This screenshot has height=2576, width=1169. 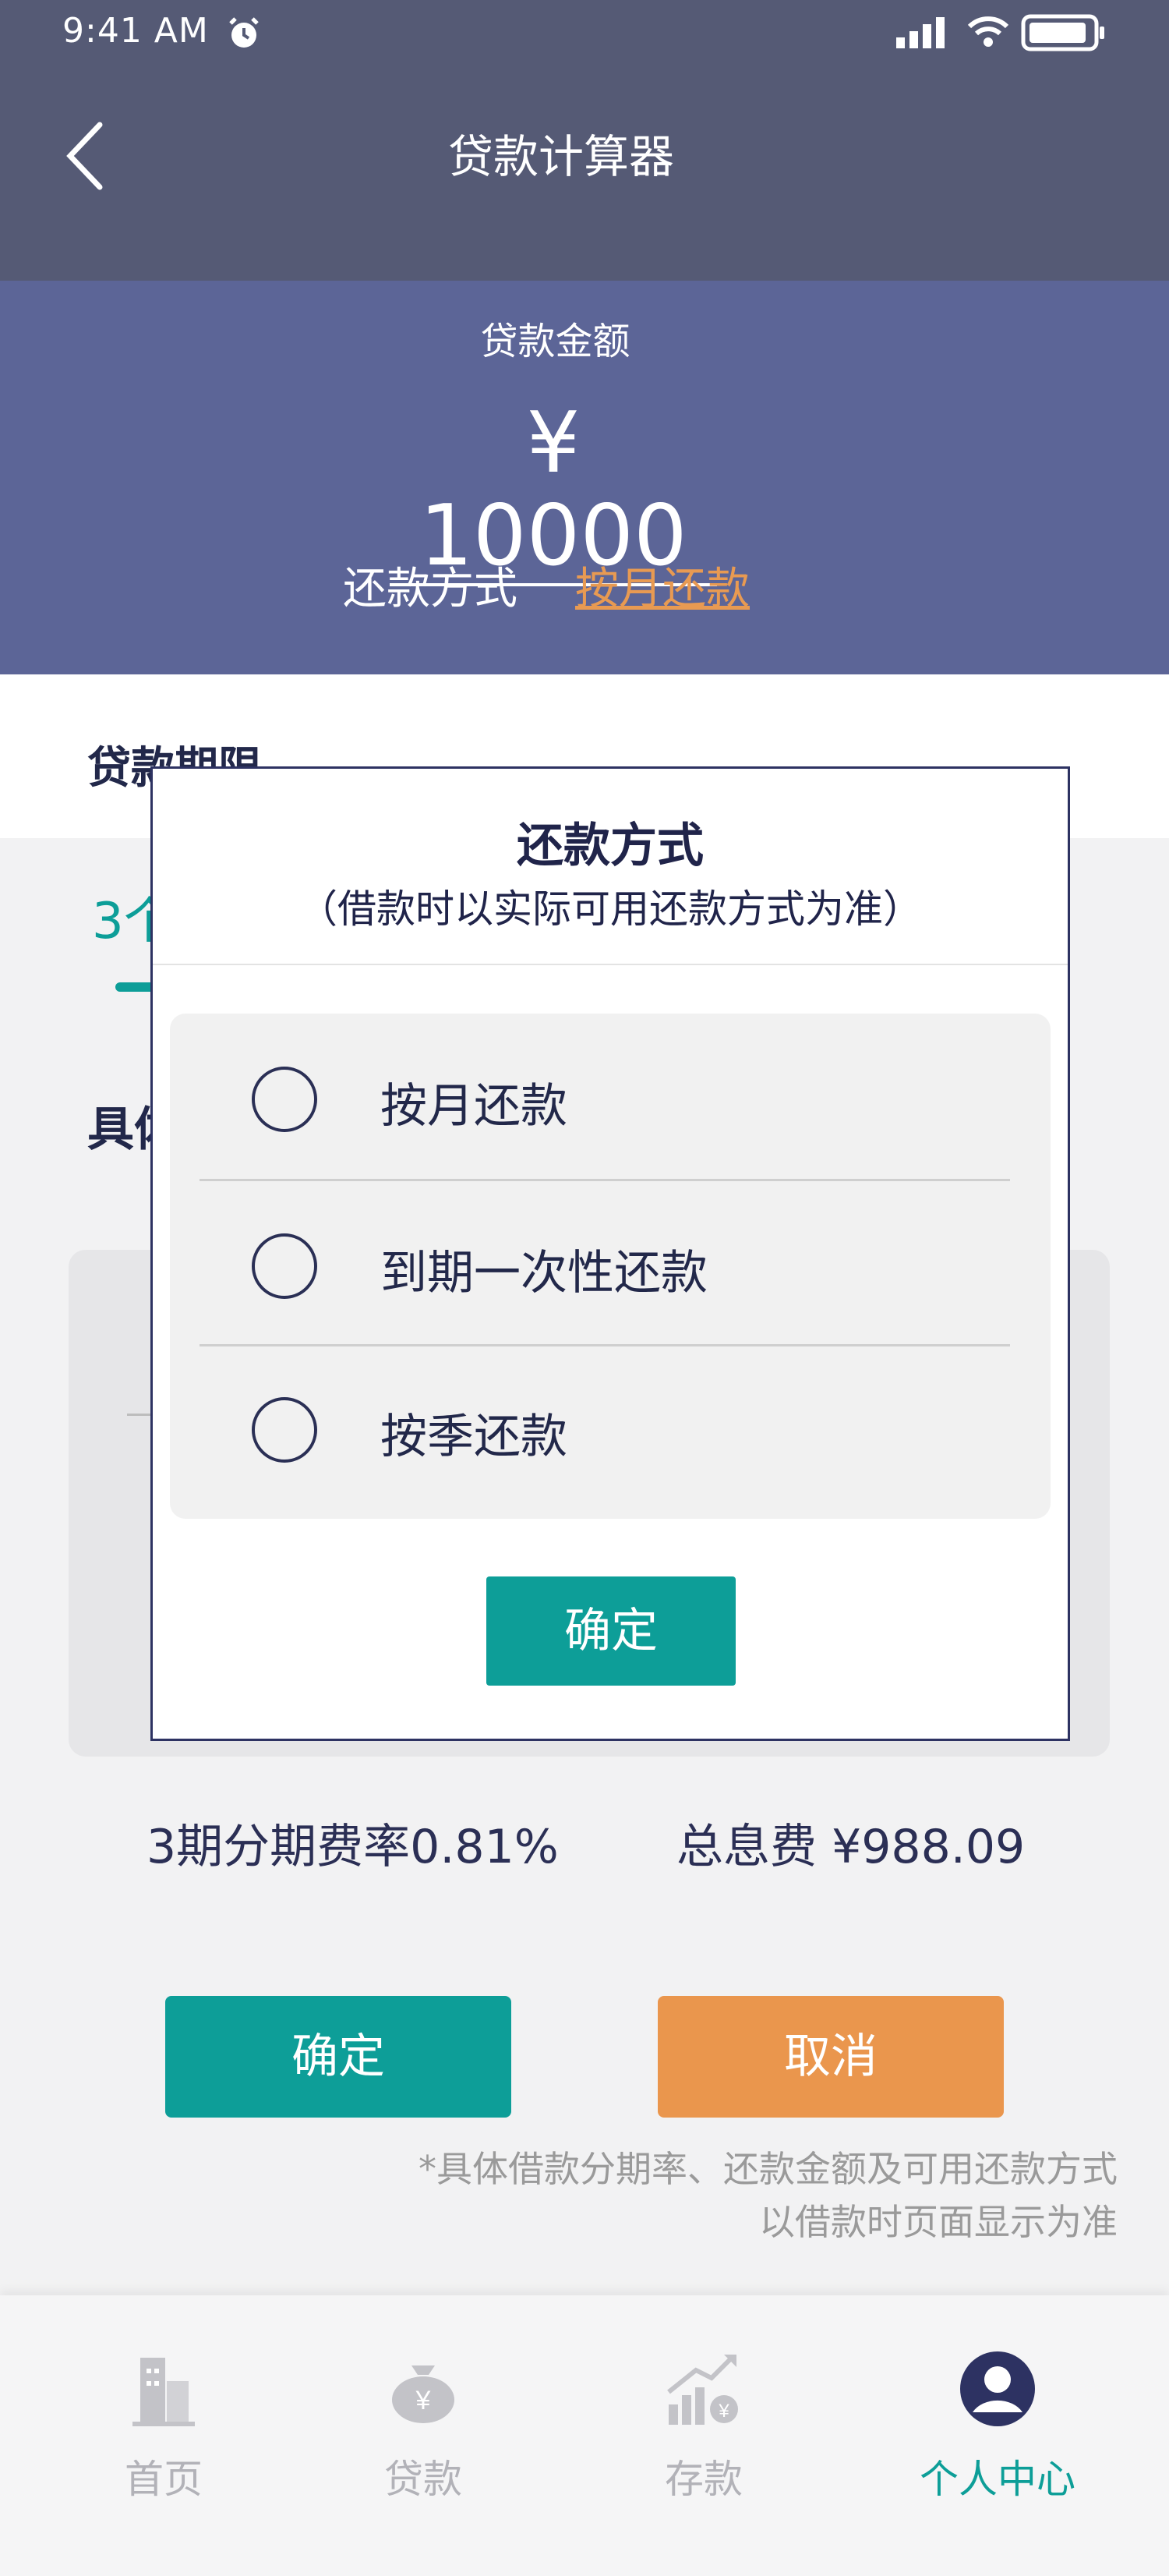 What do you see at coordinates (610, 1426) in the screenshot?
I see `option-quarterly: 按季还款` at bounding box center [610, 1426].